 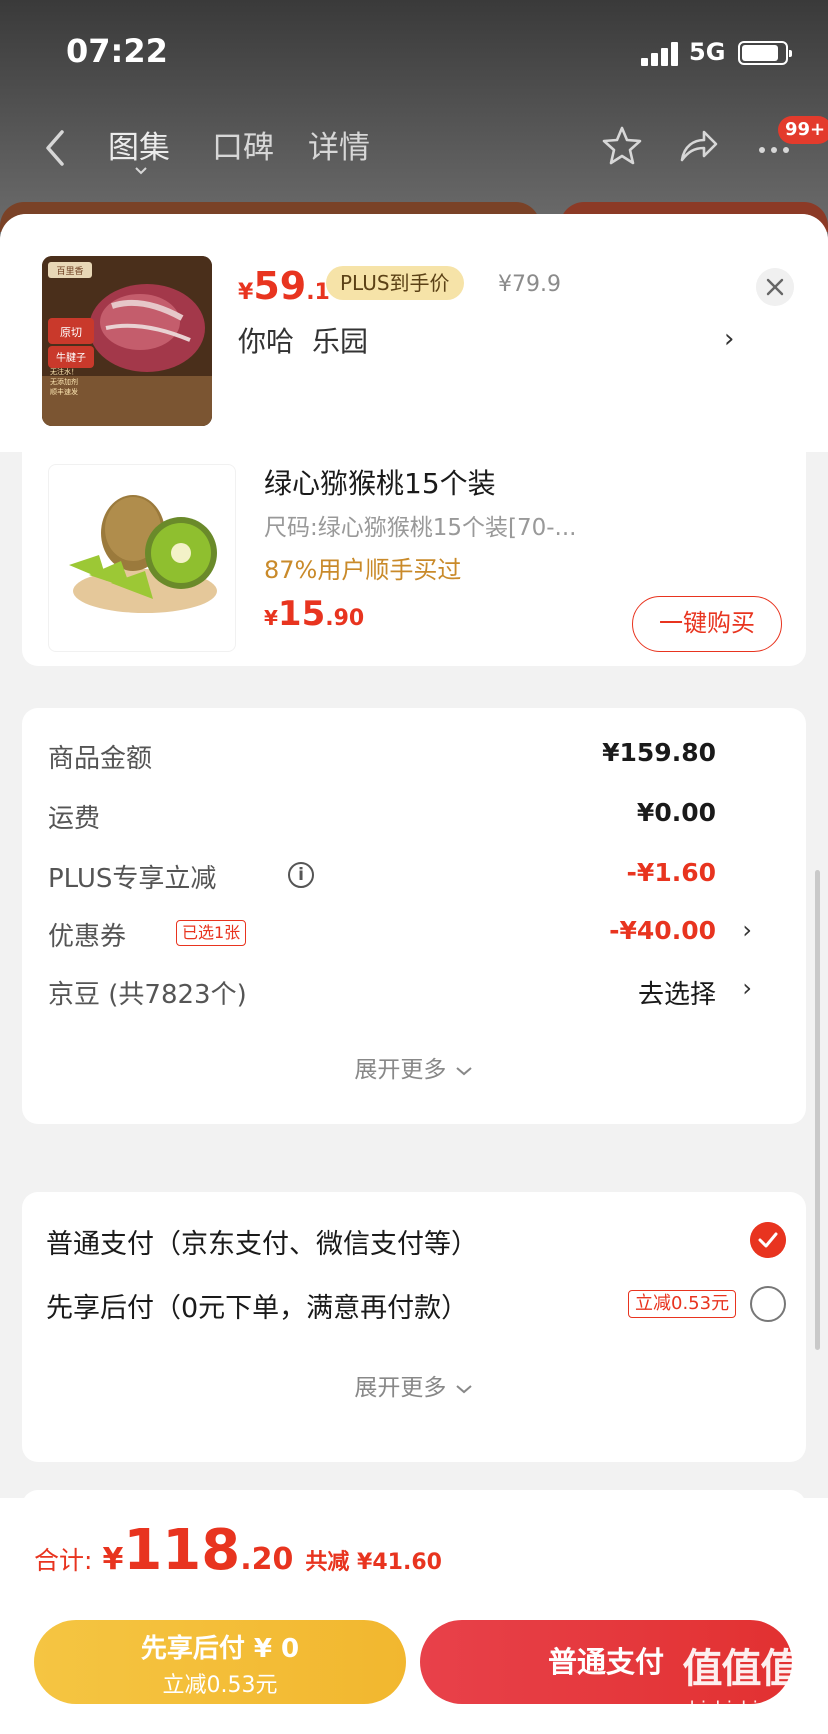 I want to click on close-icon, so click(x=775, y=287).